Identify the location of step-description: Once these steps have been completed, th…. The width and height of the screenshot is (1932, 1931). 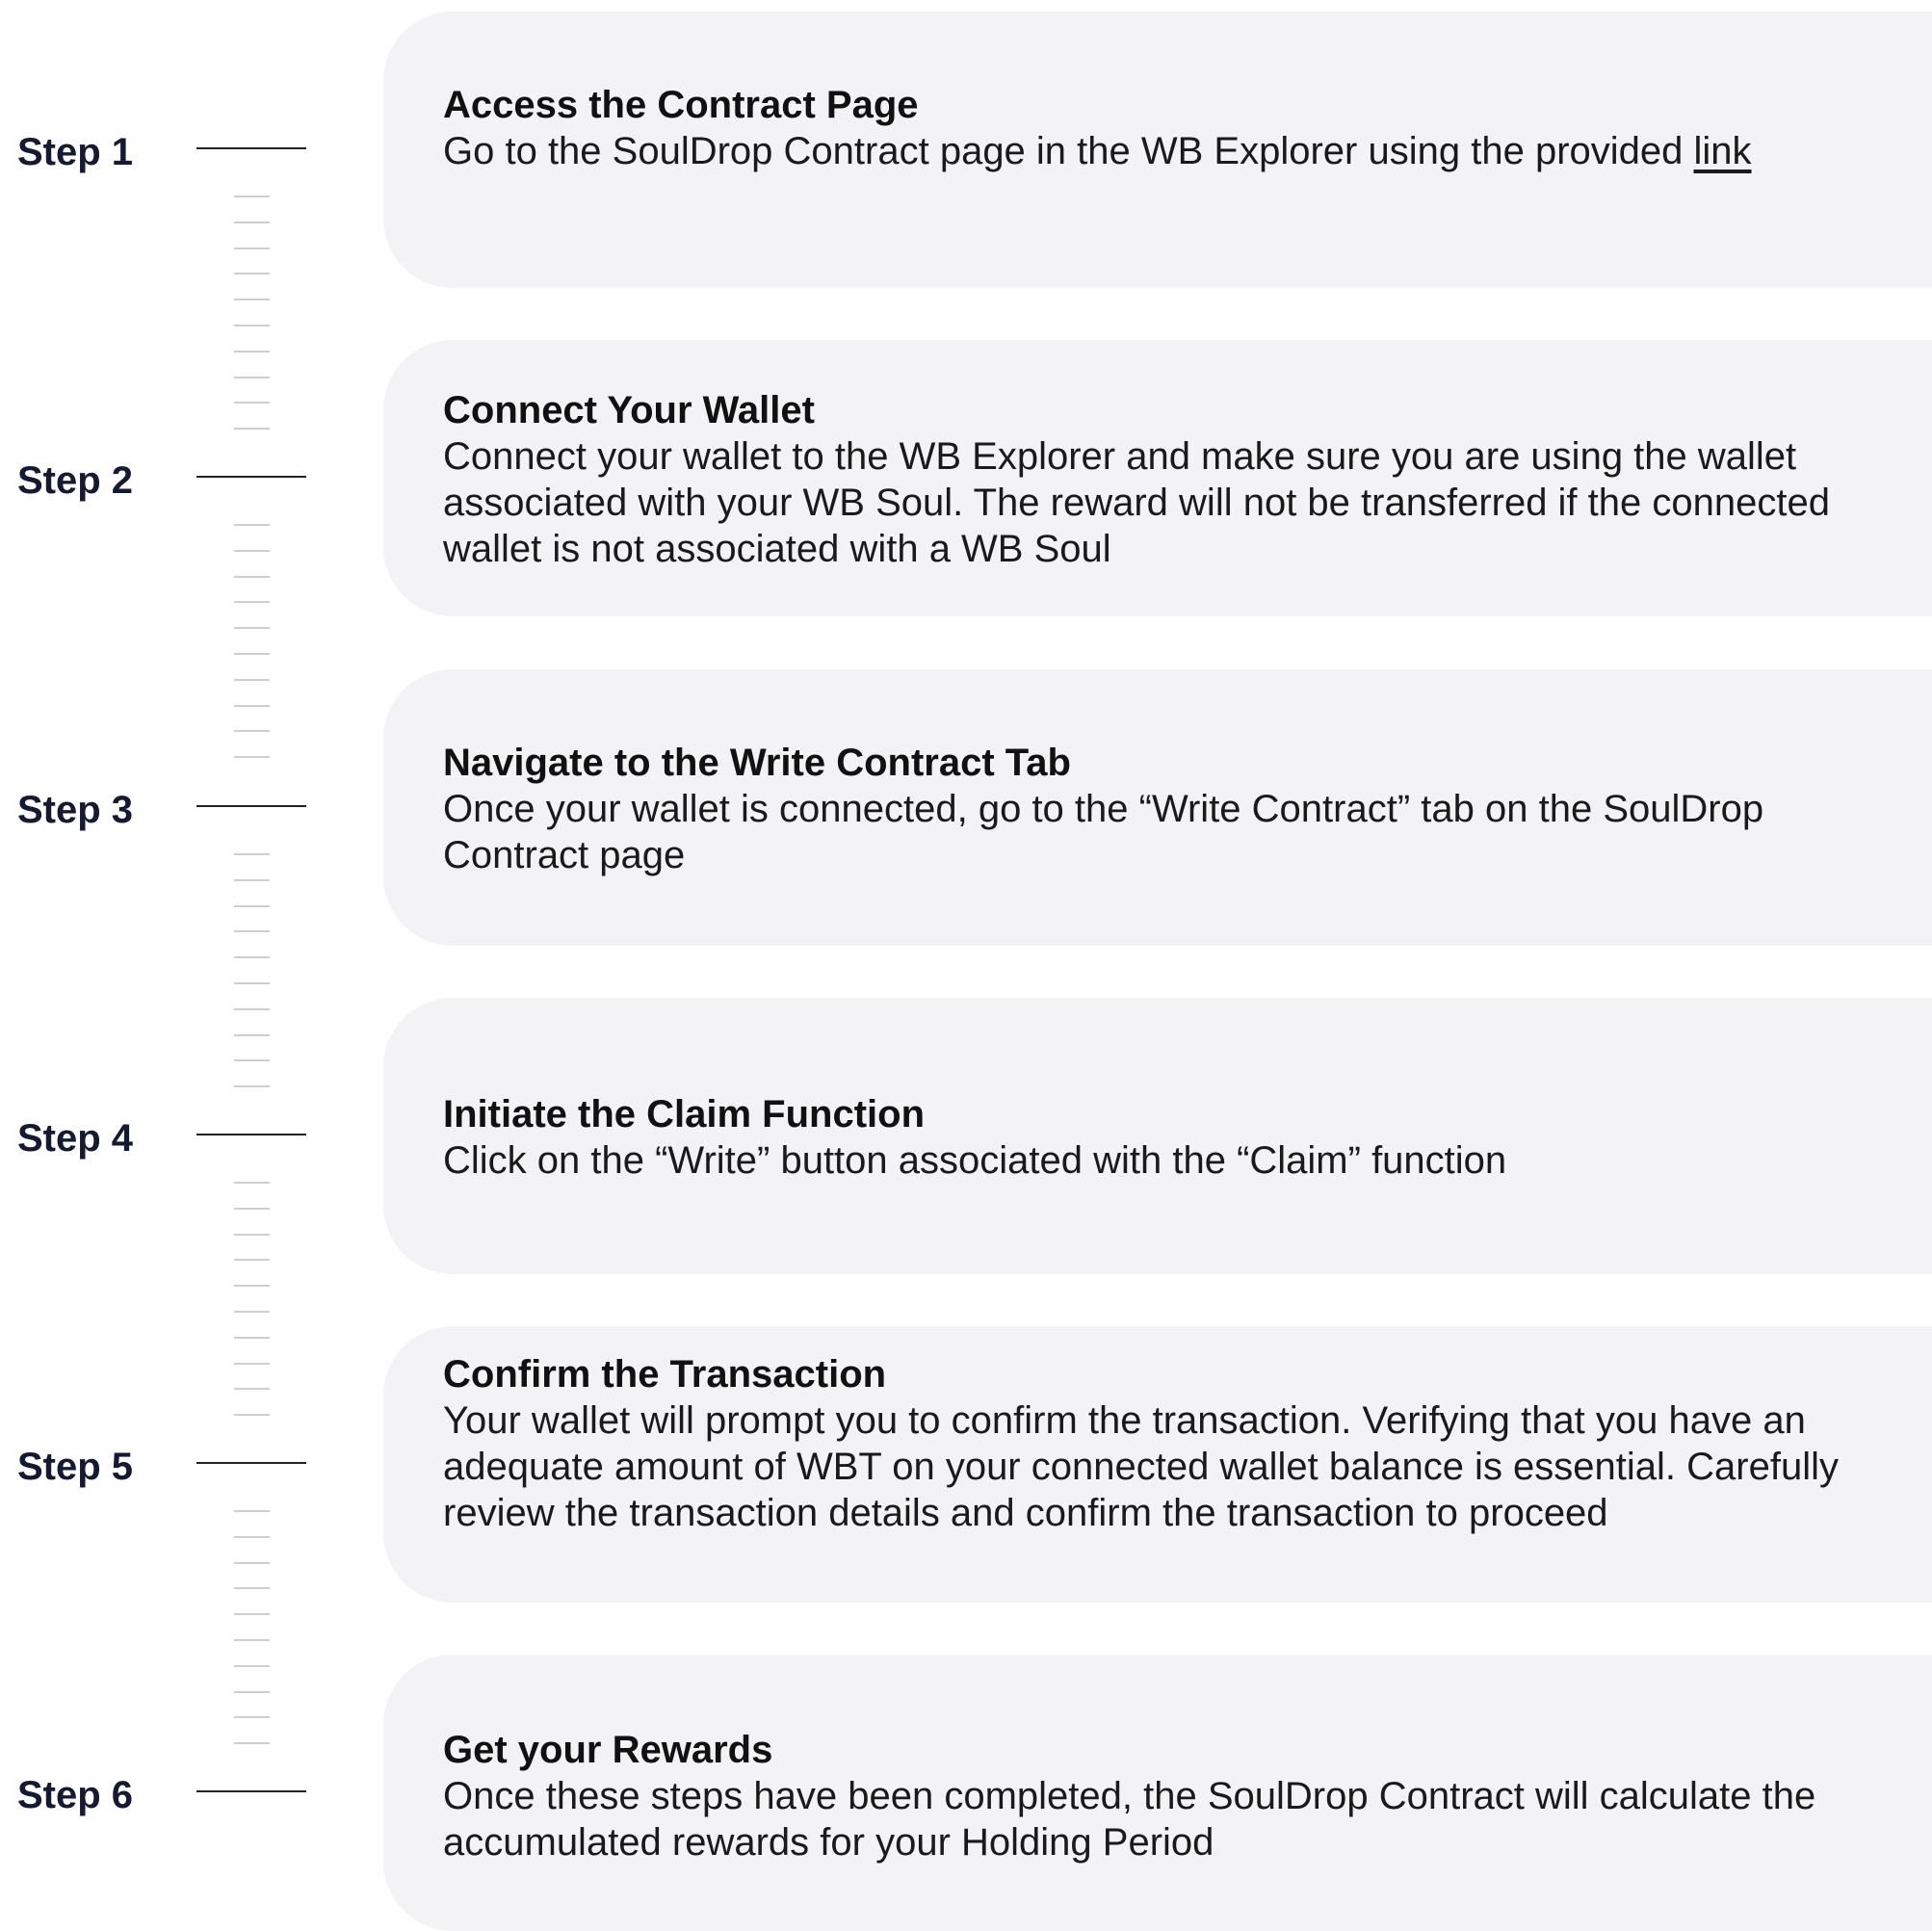
(1129, 1819).